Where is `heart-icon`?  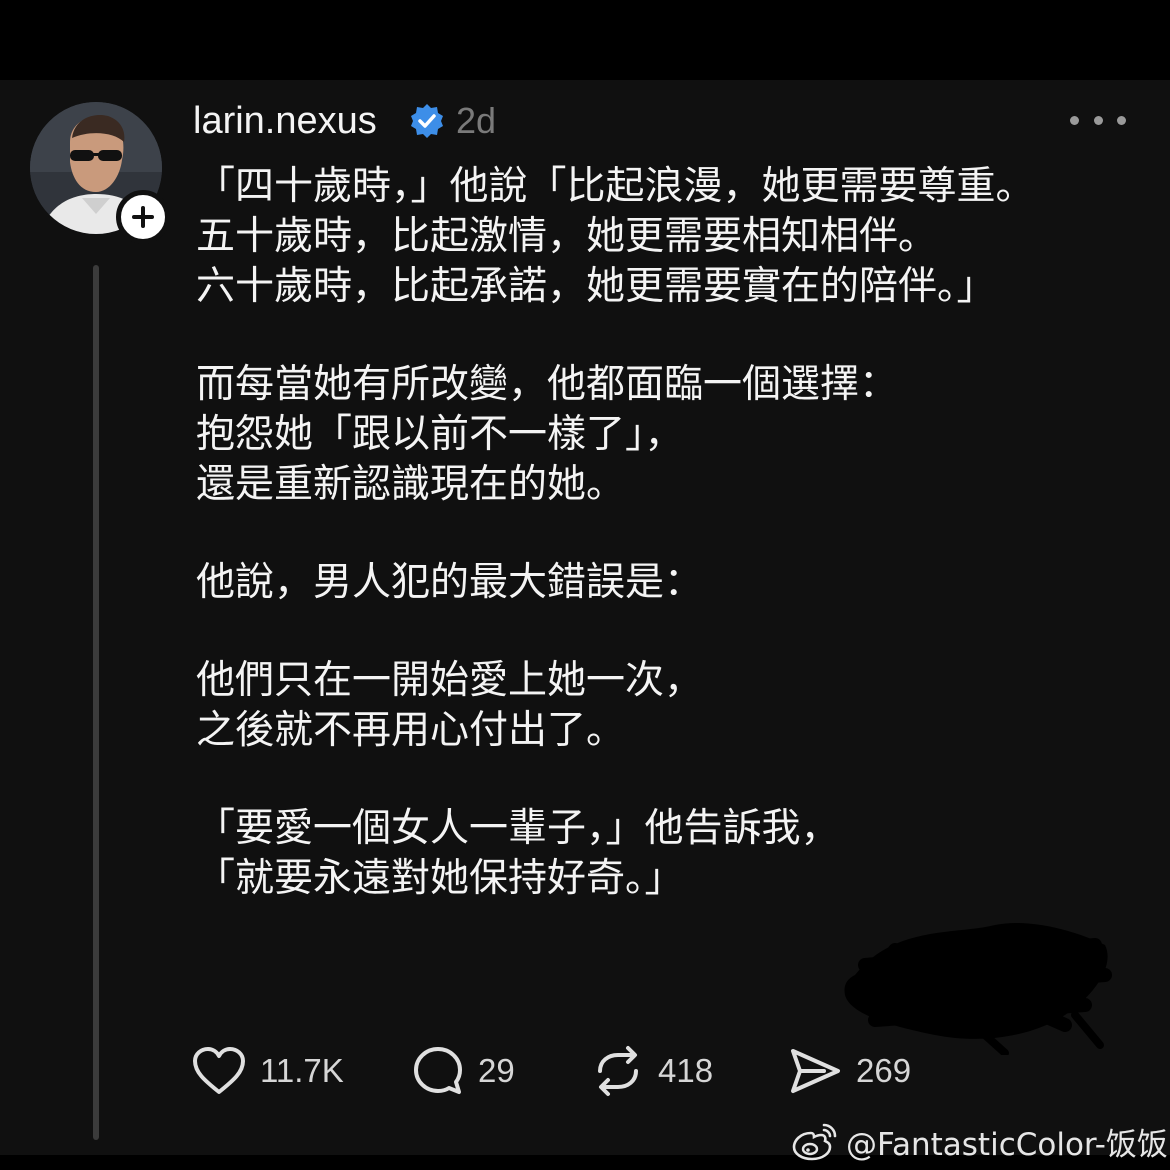 heart-icon is located at coordinates (219, 1070).